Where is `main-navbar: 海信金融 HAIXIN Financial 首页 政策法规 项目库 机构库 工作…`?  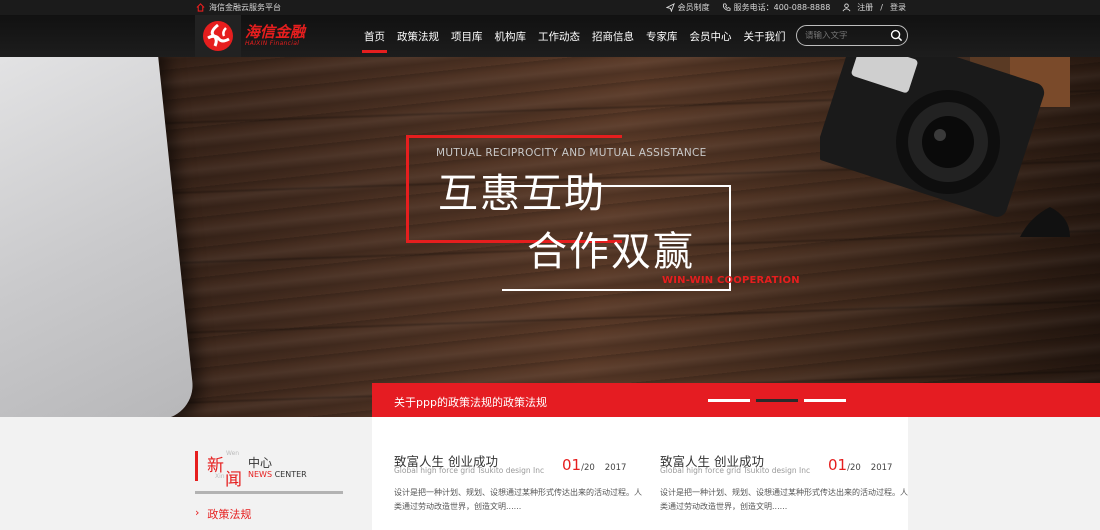 main-navbar: 海信金融 HAIXIN Financial 首页 政策法规 项目库 机构库 工作… is located at coordinates (550, 36).